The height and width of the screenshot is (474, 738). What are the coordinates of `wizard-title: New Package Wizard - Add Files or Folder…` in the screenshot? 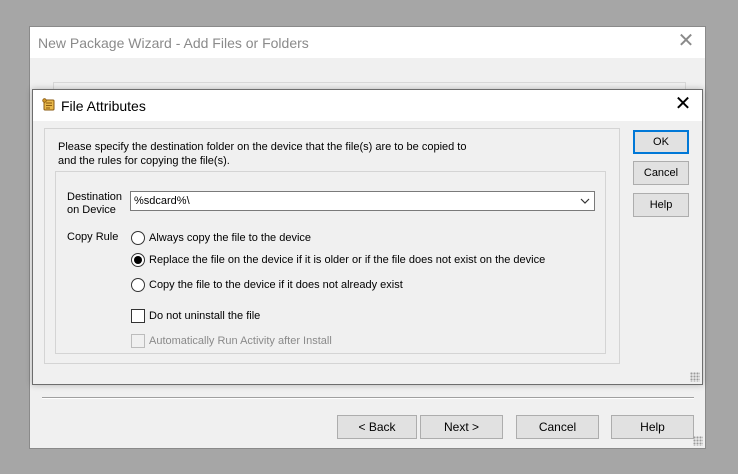 It's located at (173, 43).